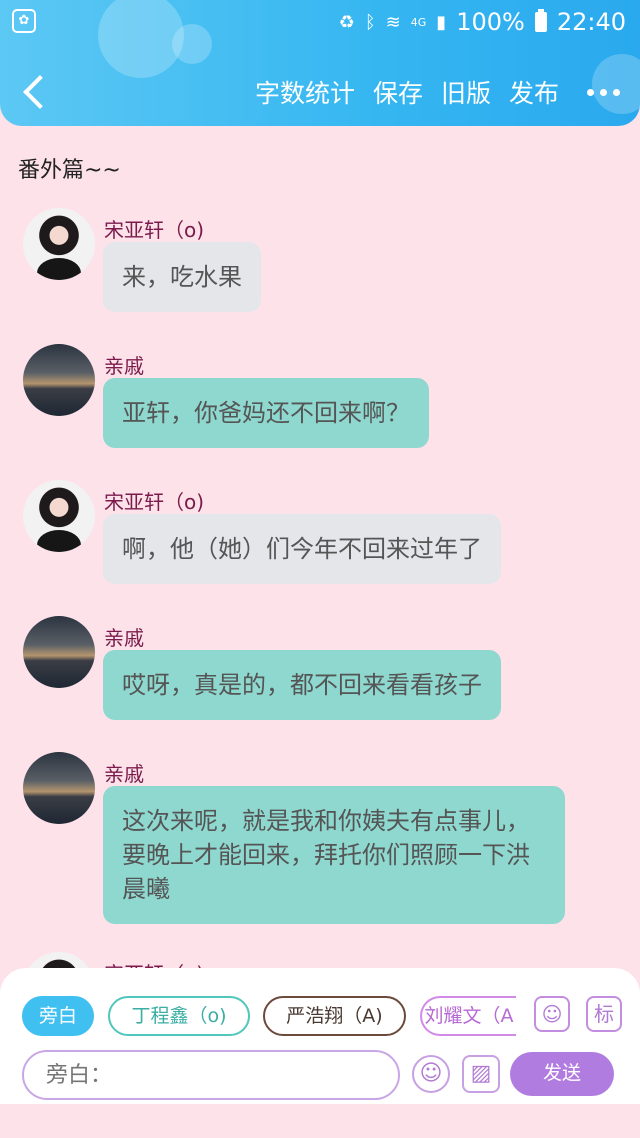 The width and height of the screenshot is (640, 1138). What do you see at coordinates (182, 277) in the screenshot?
I see `message-bubble: 来，吃水果` at bounding box center [182, 277].